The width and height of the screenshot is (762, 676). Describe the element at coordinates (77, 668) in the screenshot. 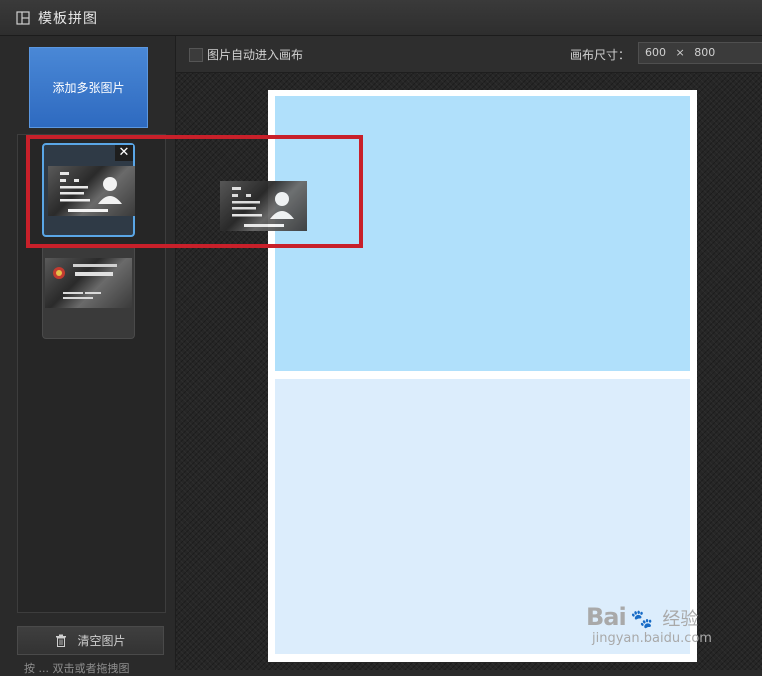

I see `hint-text: 按 ... 双击或者拖拽图` at that location.